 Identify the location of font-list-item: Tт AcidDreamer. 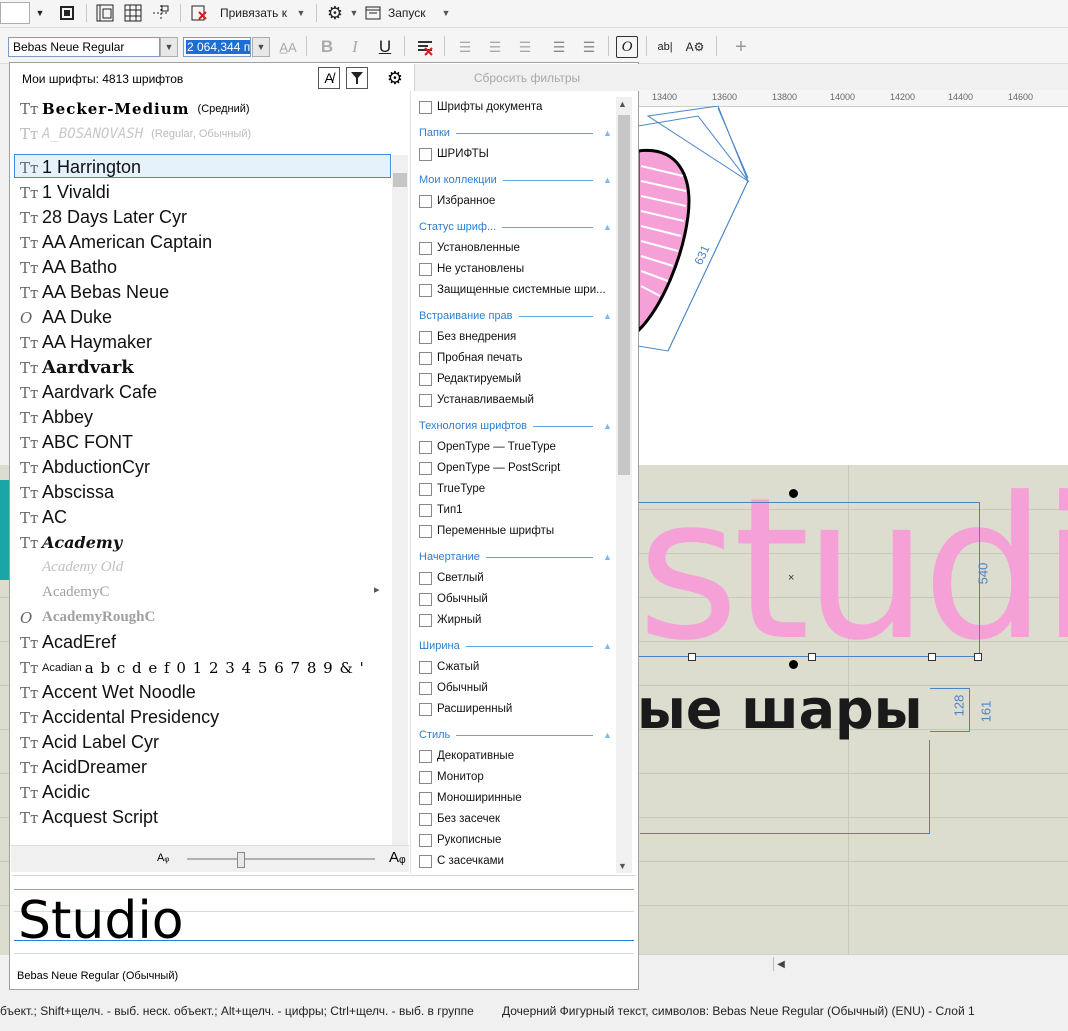
(205, 767).